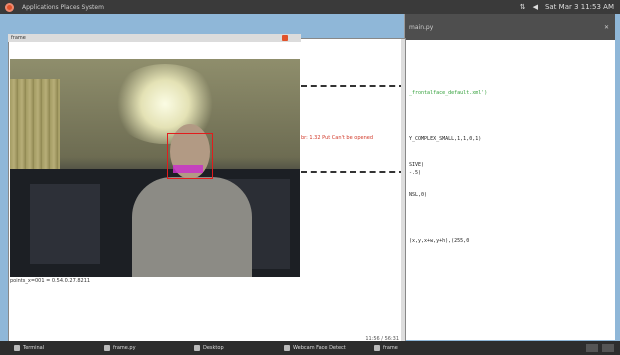 The width and height of the screenshot is (620, 355). I want to click on taskbar-item: Terminal, so click(54, 348).